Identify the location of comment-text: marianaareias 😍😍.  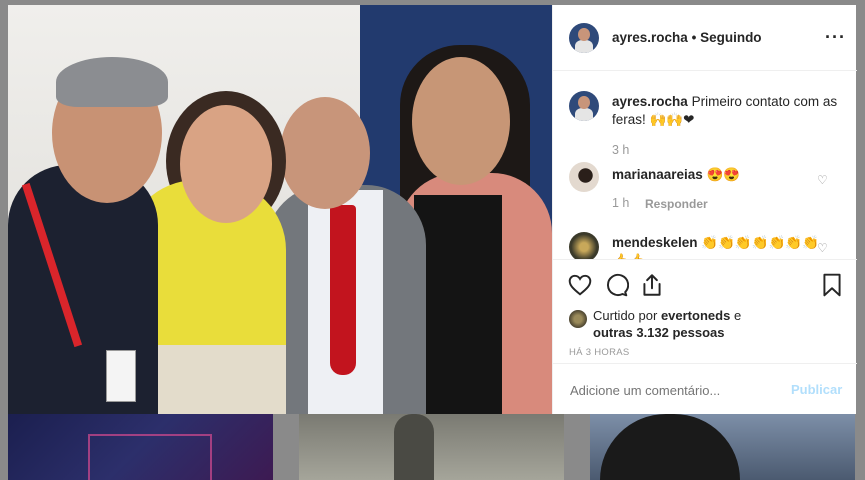
(717, 175).